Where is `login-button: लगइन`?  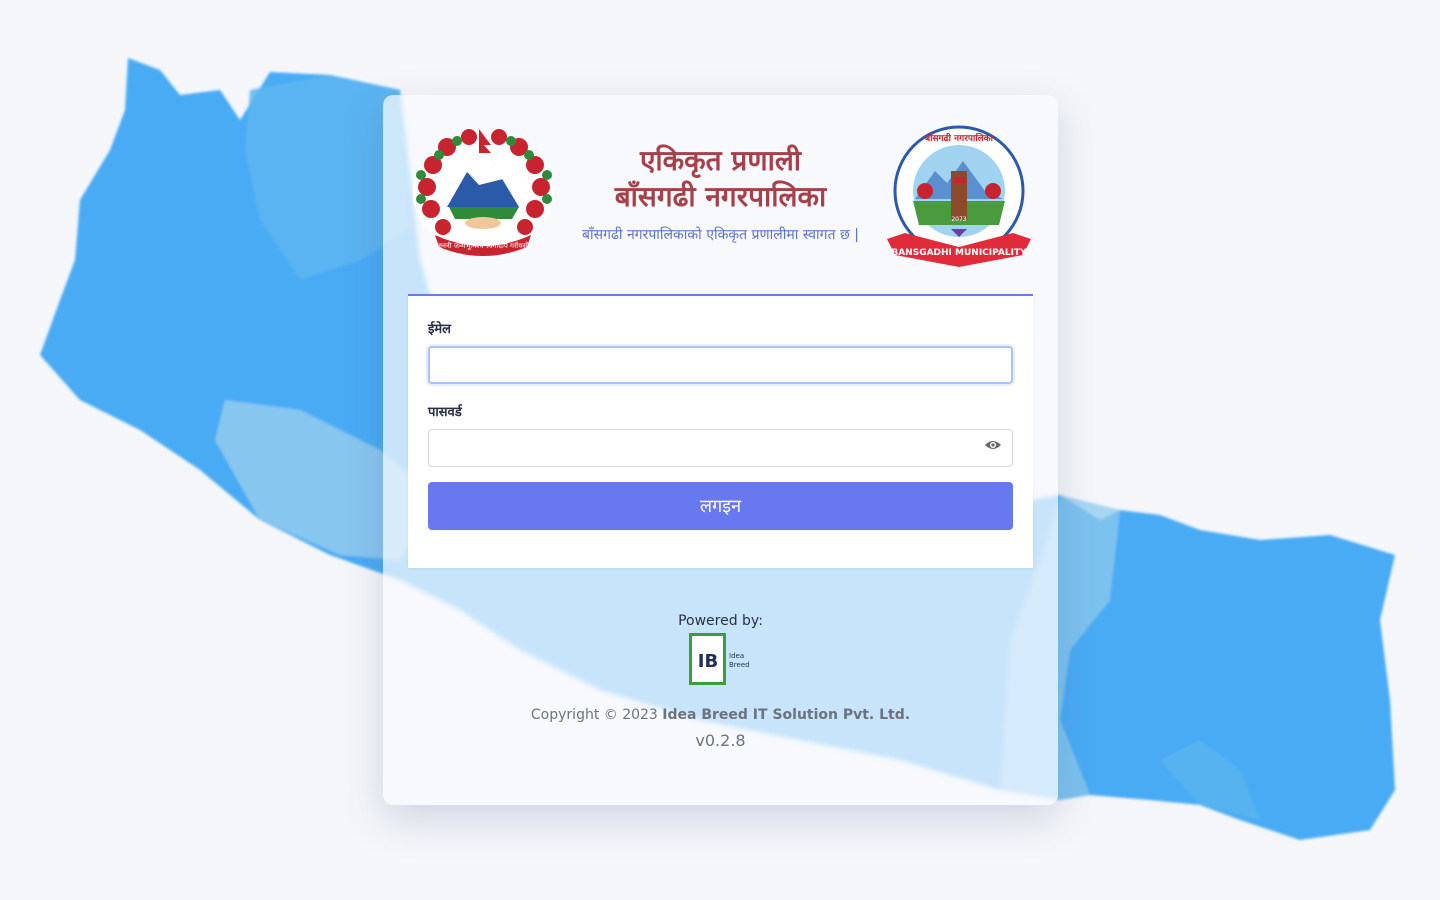 login-button: लगइन is located at coordinates (720, 506).